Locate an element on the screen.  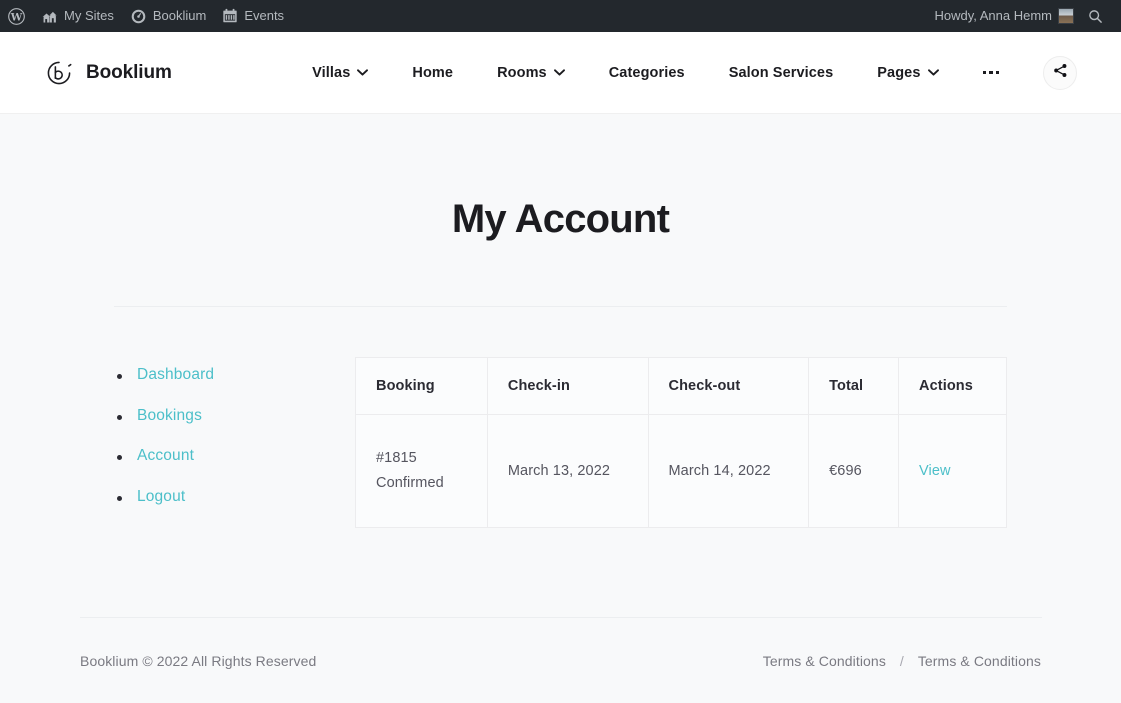
more-horizontal-icon is located at coordinates (991, 72).